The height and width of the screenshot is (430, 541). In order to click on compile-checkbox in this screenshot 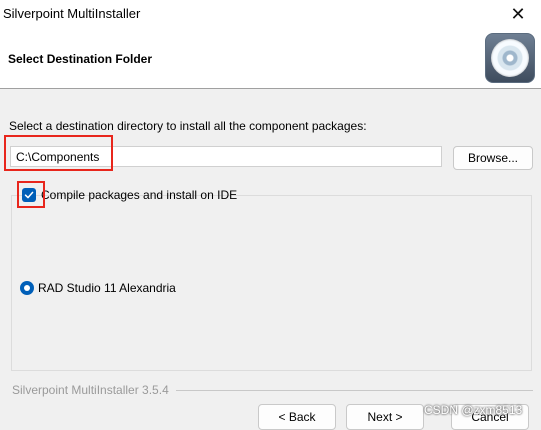, I will do `click(29, 195)`.